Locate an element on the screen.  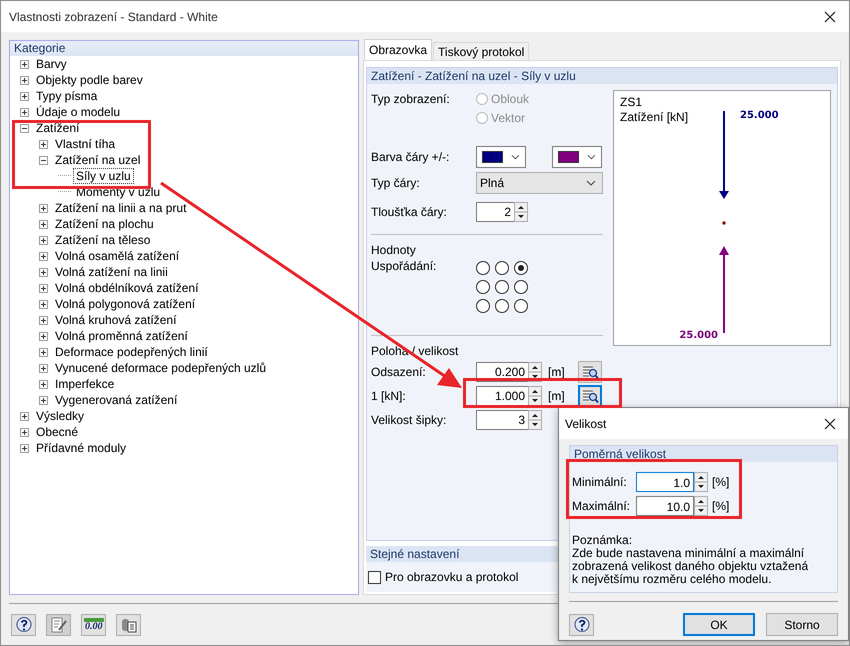
tree-item: Zatížení is located at coordinates (57, 128).